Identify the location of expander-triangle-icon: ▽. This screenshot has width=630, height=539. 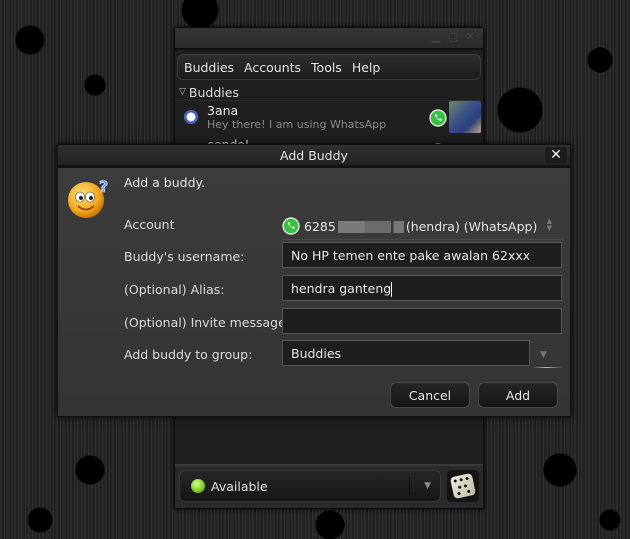
(182, 92).